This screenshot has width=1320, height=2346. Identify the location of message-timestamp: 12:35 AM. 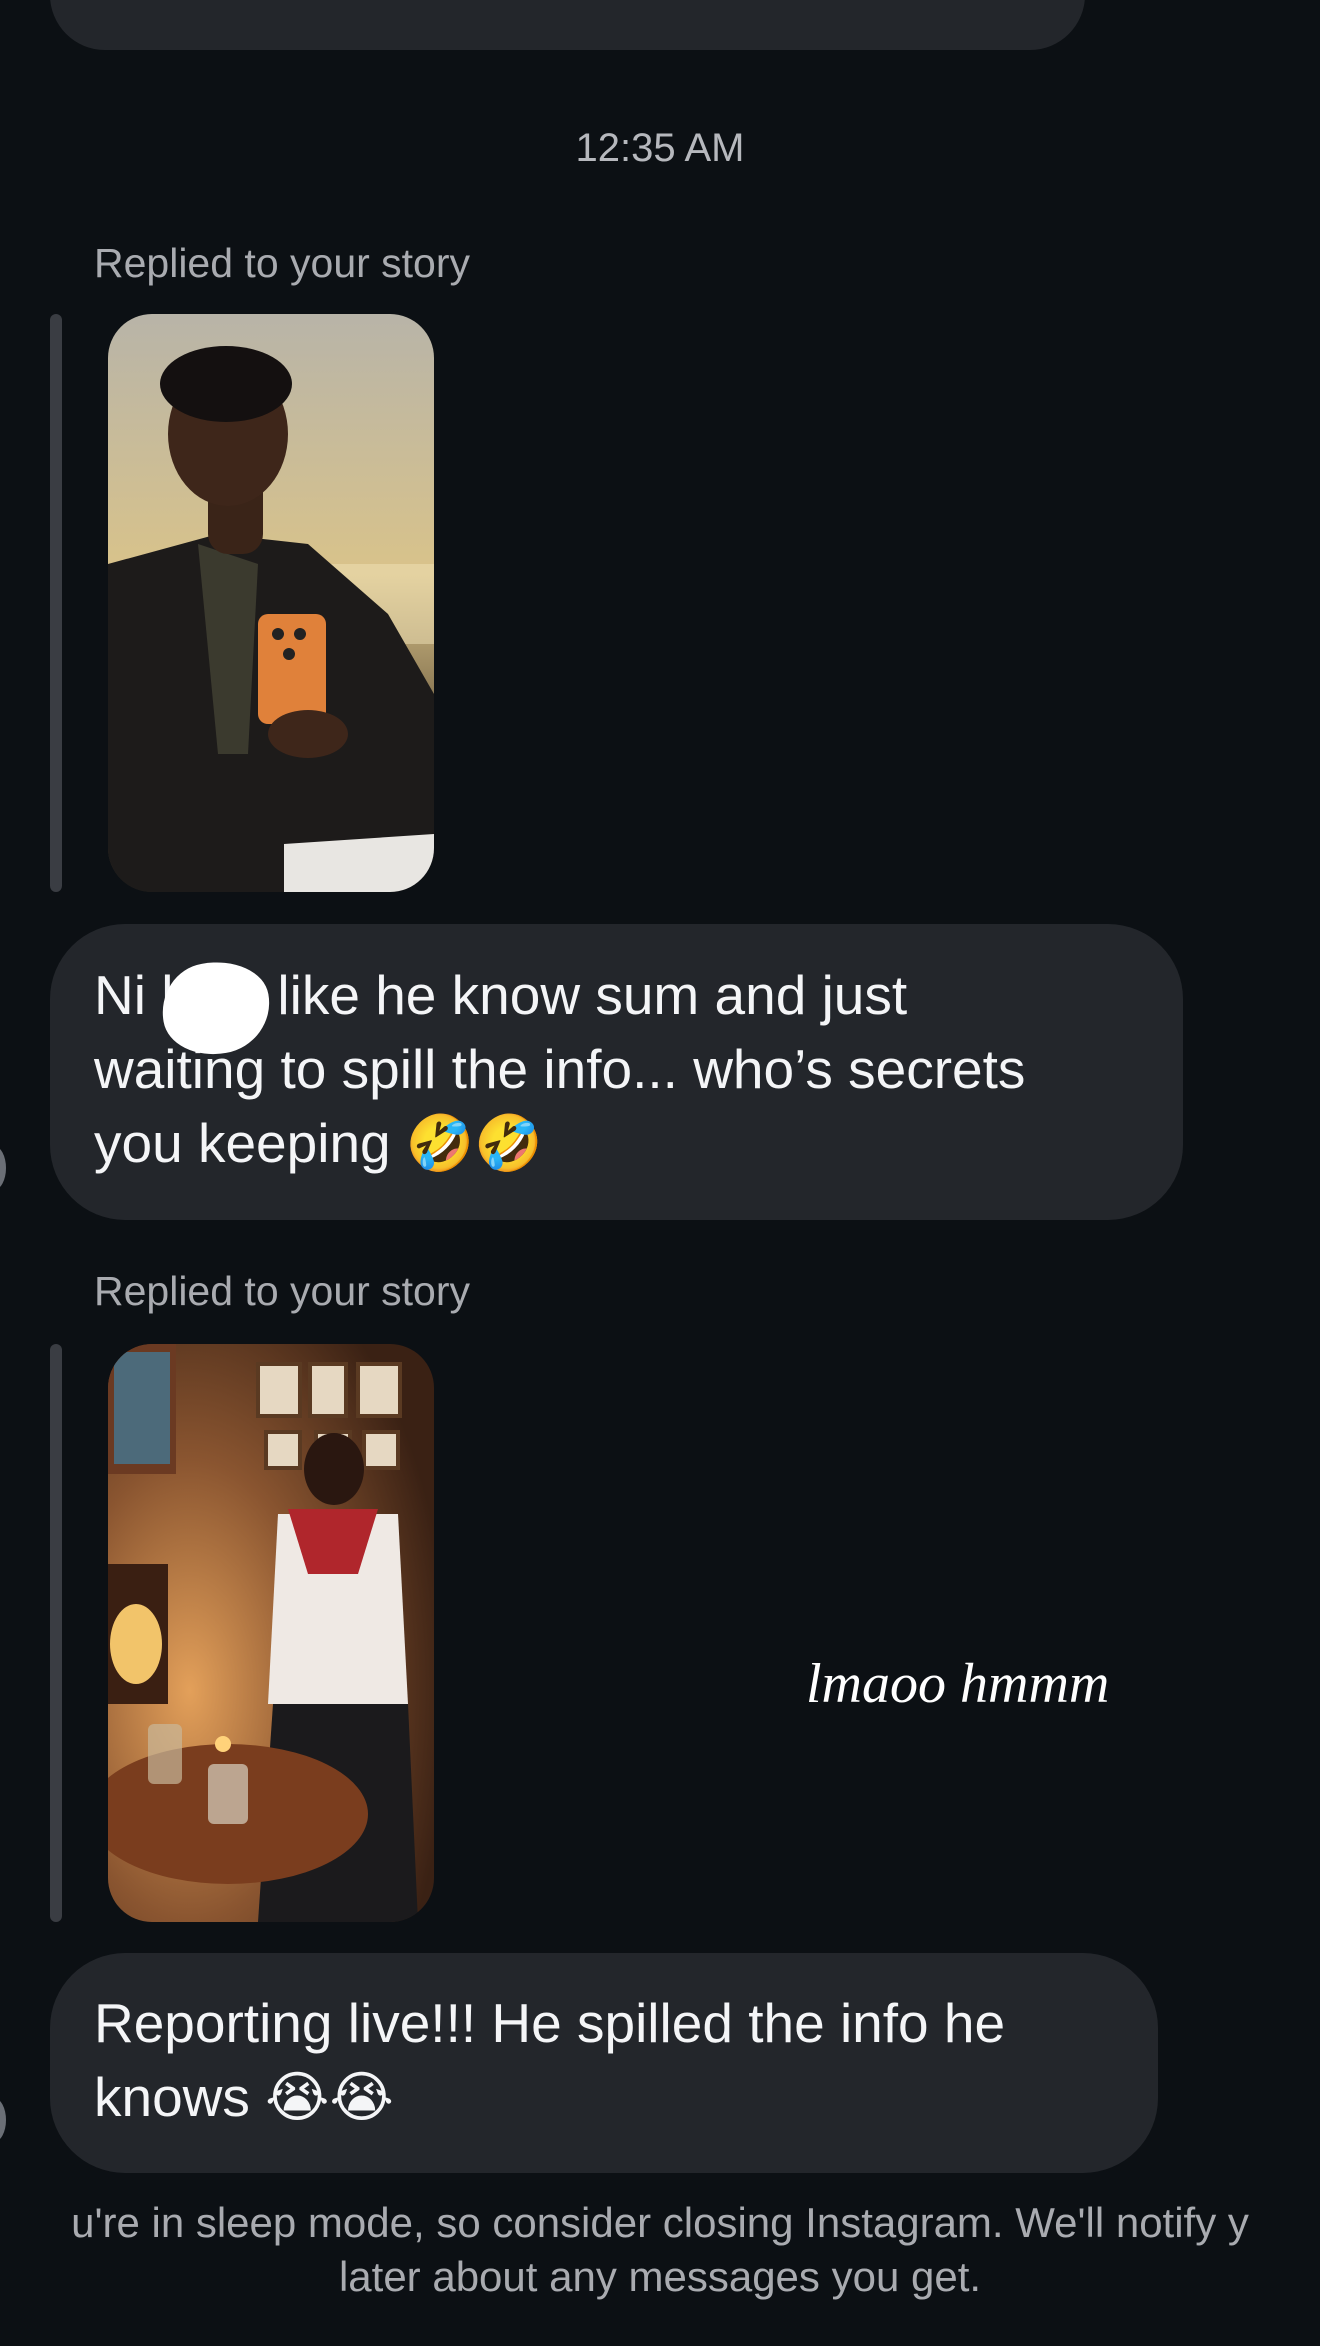
(660, 148).